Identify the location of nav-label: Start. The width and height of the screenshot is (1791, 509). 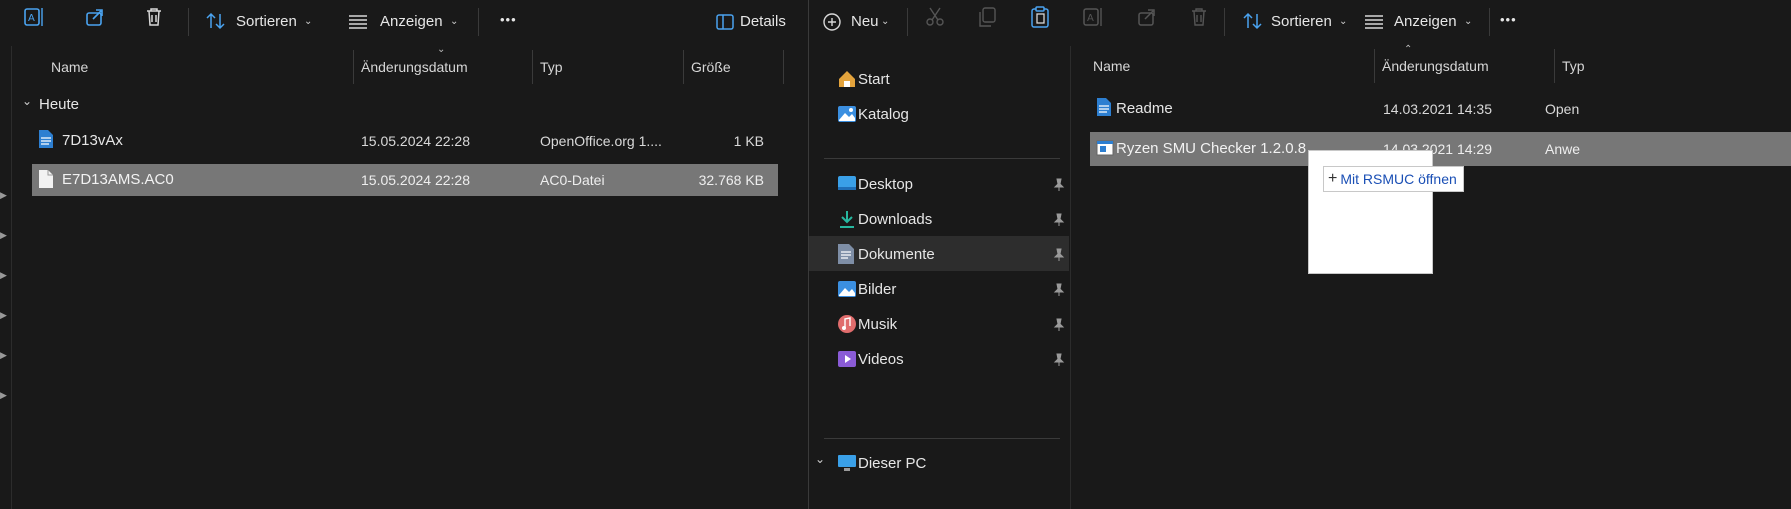
(874, 79).